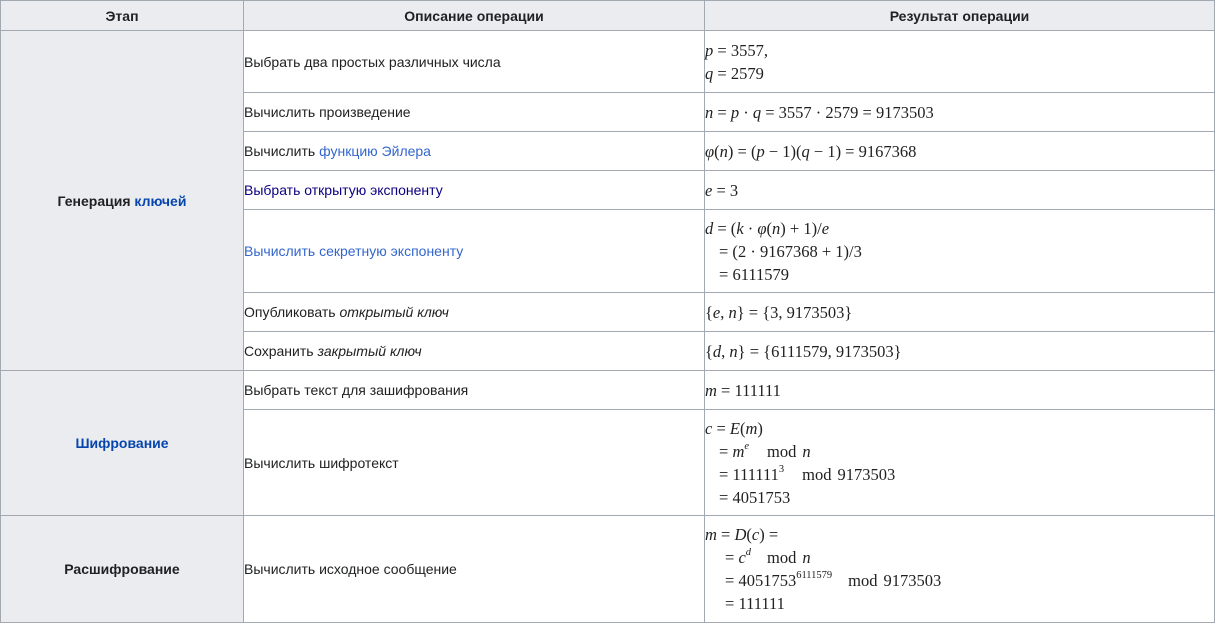 The height and width of the screenshot is (624, 1216). I want to click on stage-key-generation: Генерация ключей, so click(122, 200).